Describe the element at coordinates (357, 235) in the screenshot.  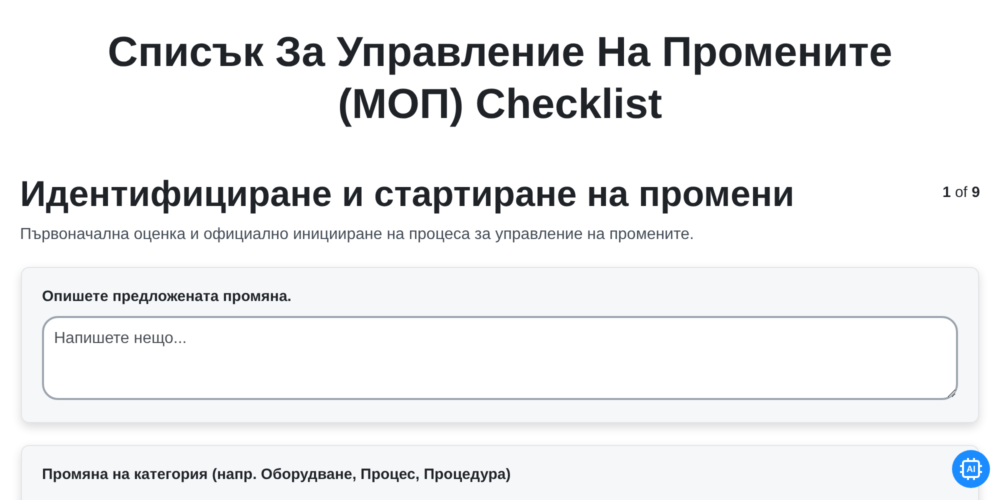
I see `section-description: Първоначална оценка и официално иницииране на процеса за управление на промените.` at that location.